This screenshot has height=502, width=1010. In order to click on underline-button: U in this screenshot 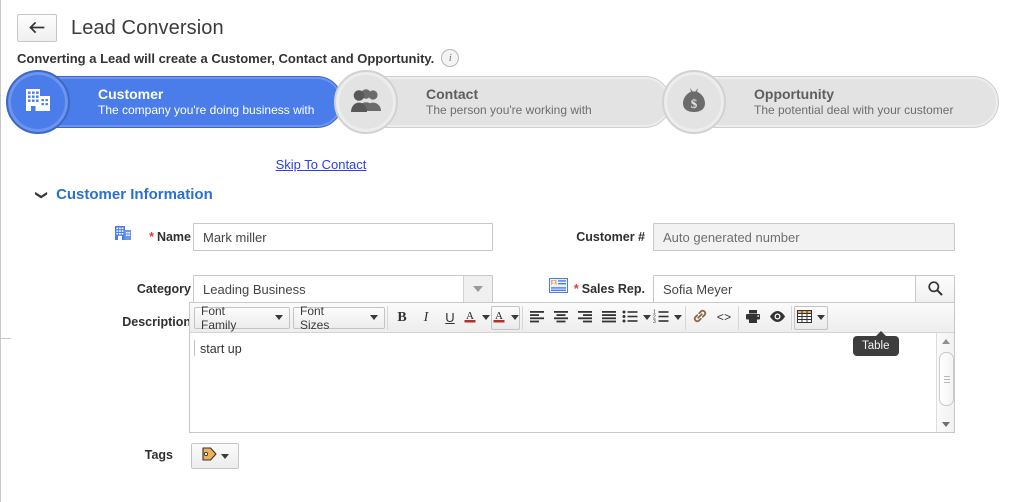, I will do `click(450, 318)`.